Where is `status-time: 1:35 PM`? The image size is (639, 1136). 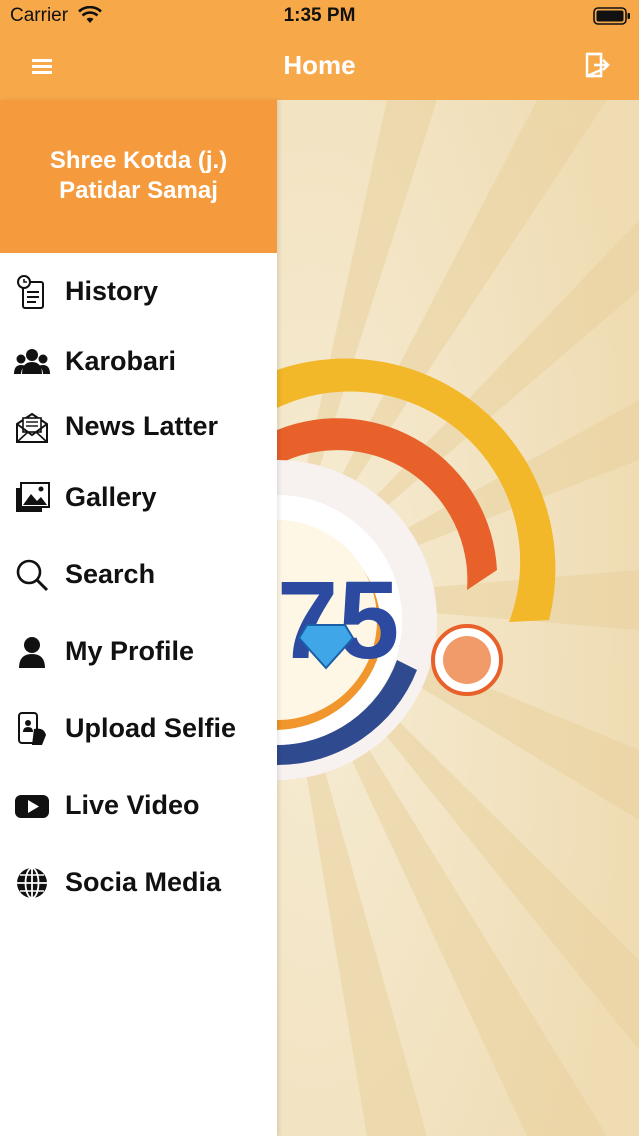 status-time: 1:35 PM is located at coordinates (319, 15).